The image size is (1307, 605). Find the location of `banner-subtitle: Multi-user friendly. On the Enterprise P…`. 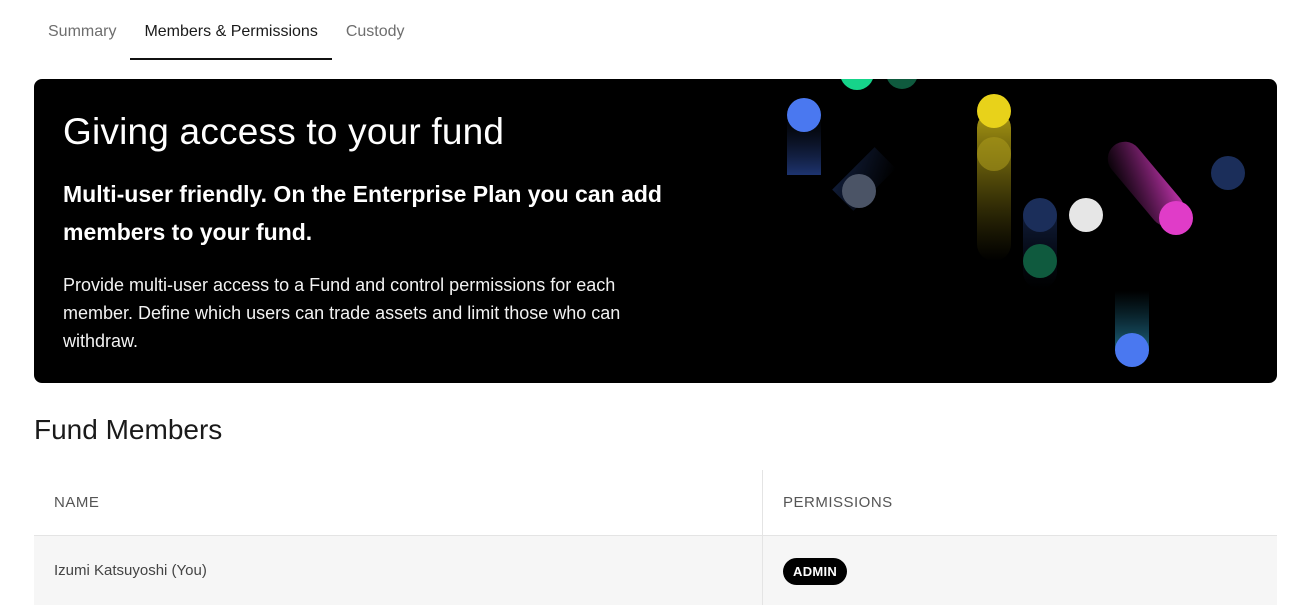

banner-subtitle: Multi-user friendly. On the Enterprise P… is located at coordinates (362, 213).